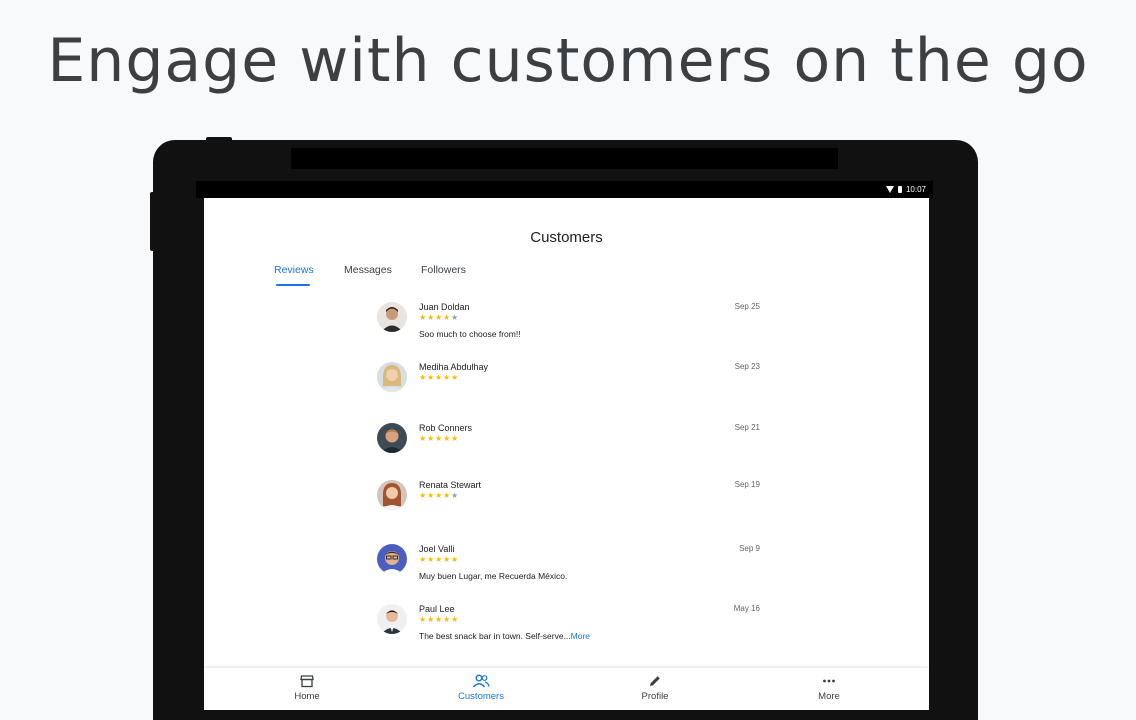 This screenshot has width=1136, height=720. I want to click on headline: Engage with customers on the go, so click(568, 61).